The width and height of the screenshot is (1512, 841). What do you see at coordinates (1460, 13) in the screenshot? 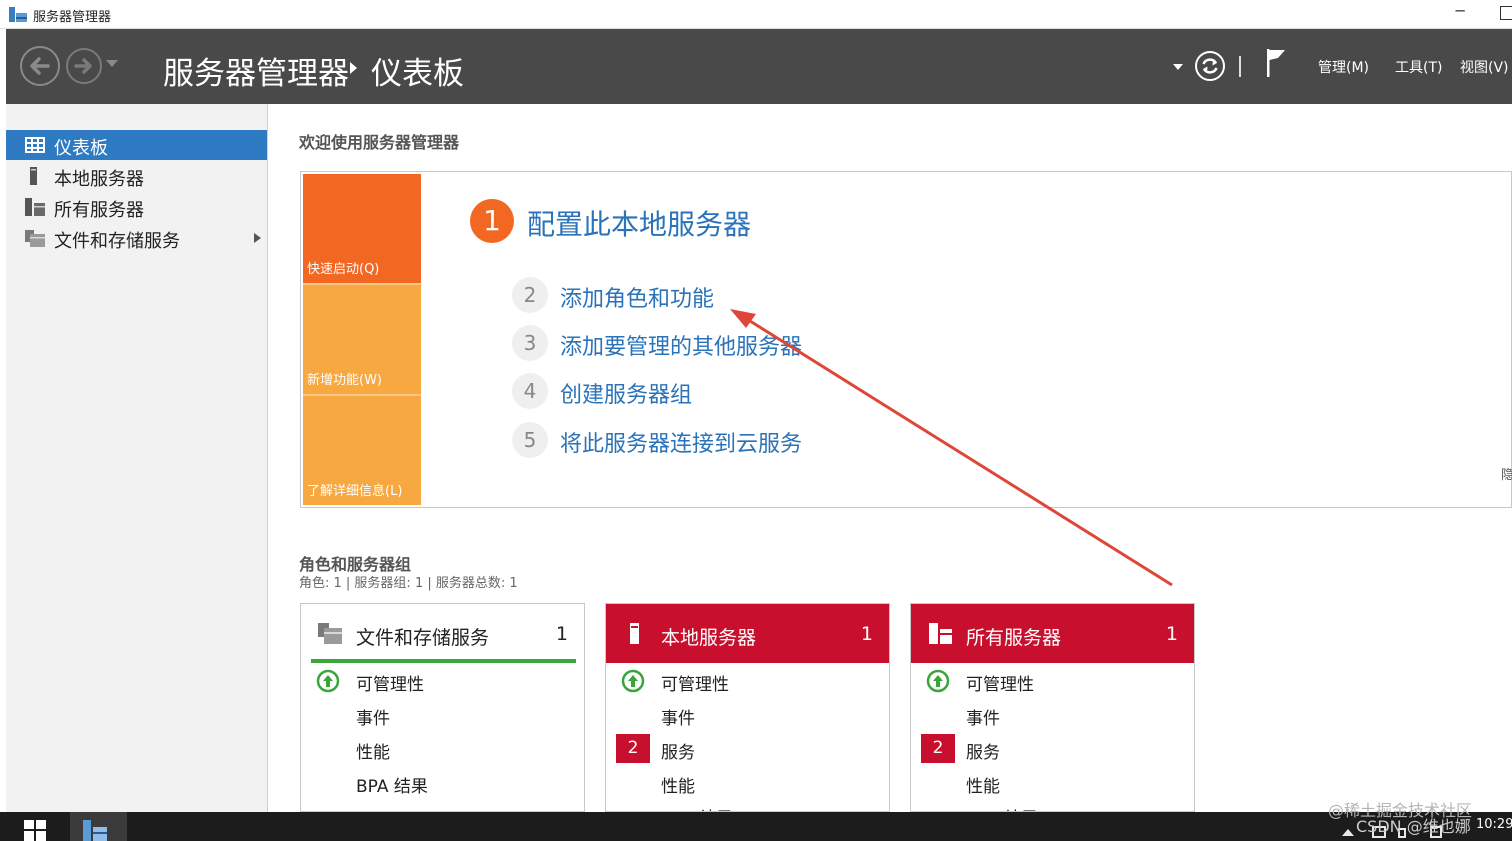
I see `minimize-button: ─` at bounding box center [1460, 13].